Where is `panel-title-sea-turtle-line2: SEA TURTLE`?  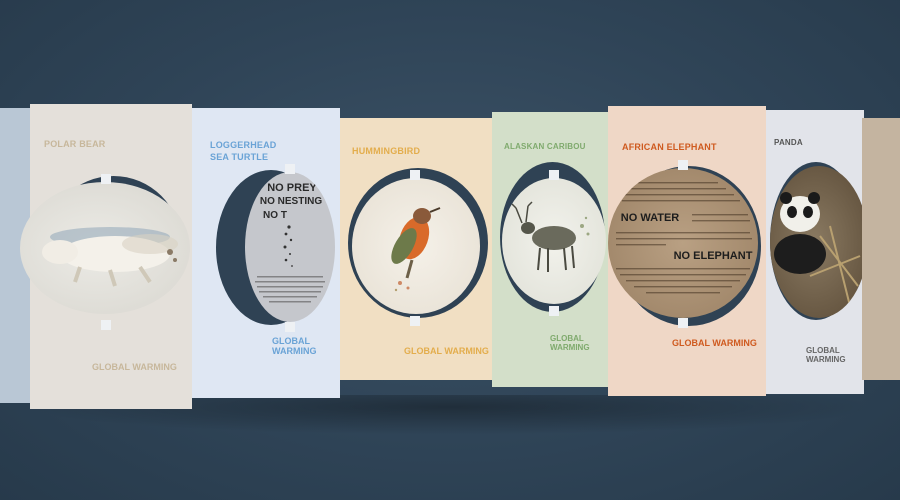 panel-title-sea-turtle-line2: SEA TURTLE is located at coordinates (239, 157).